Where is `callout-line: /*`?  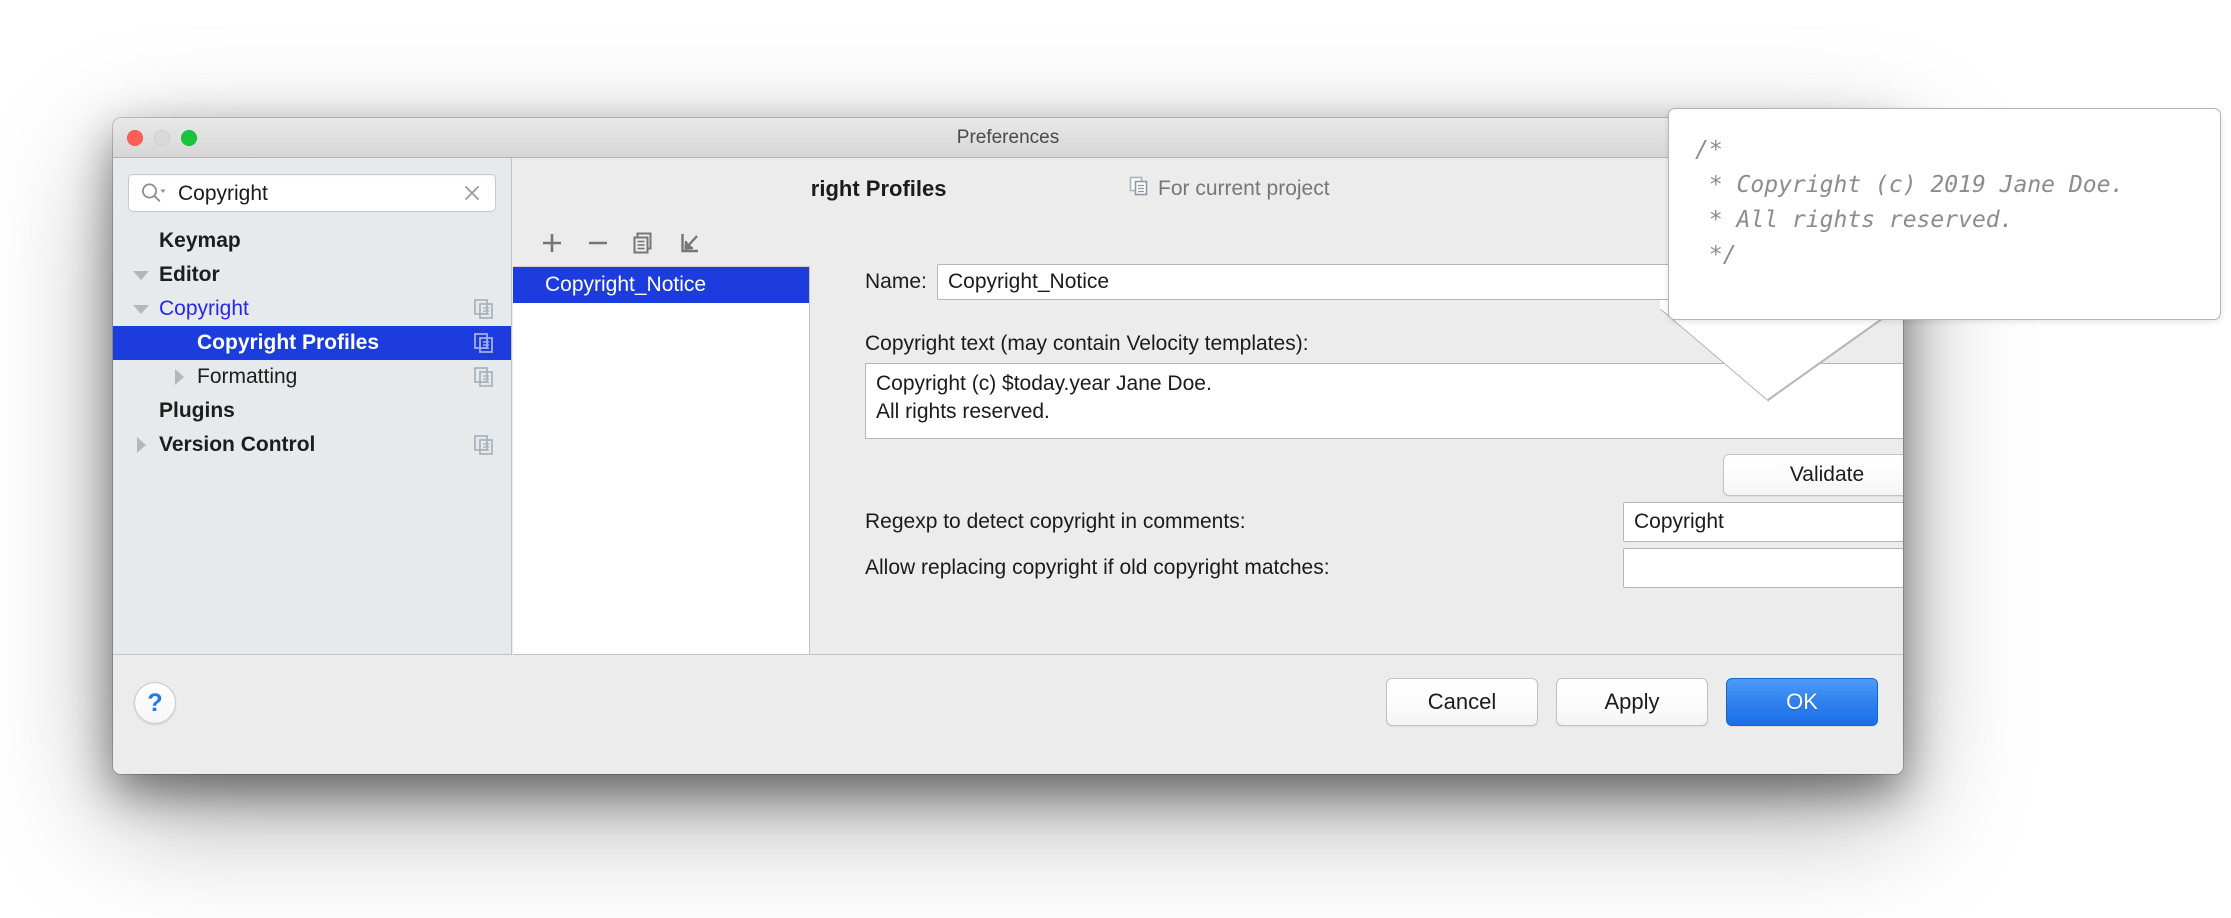 callout-line: /* is located at coordinates (1709, 150).